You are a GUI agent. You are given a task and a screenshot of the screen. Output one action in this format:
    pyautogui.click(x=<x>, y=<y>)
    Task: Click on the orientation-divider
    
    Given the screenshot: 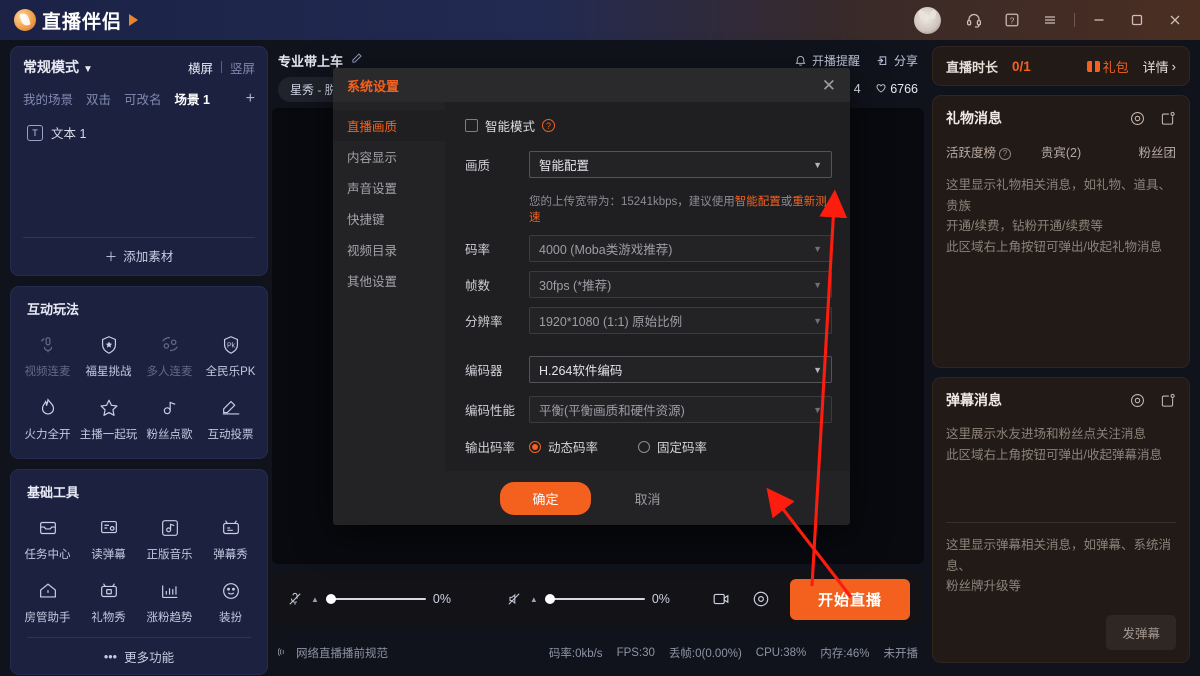 What is the action you would take?
    pyautogui.click(x=221, y=67)
    